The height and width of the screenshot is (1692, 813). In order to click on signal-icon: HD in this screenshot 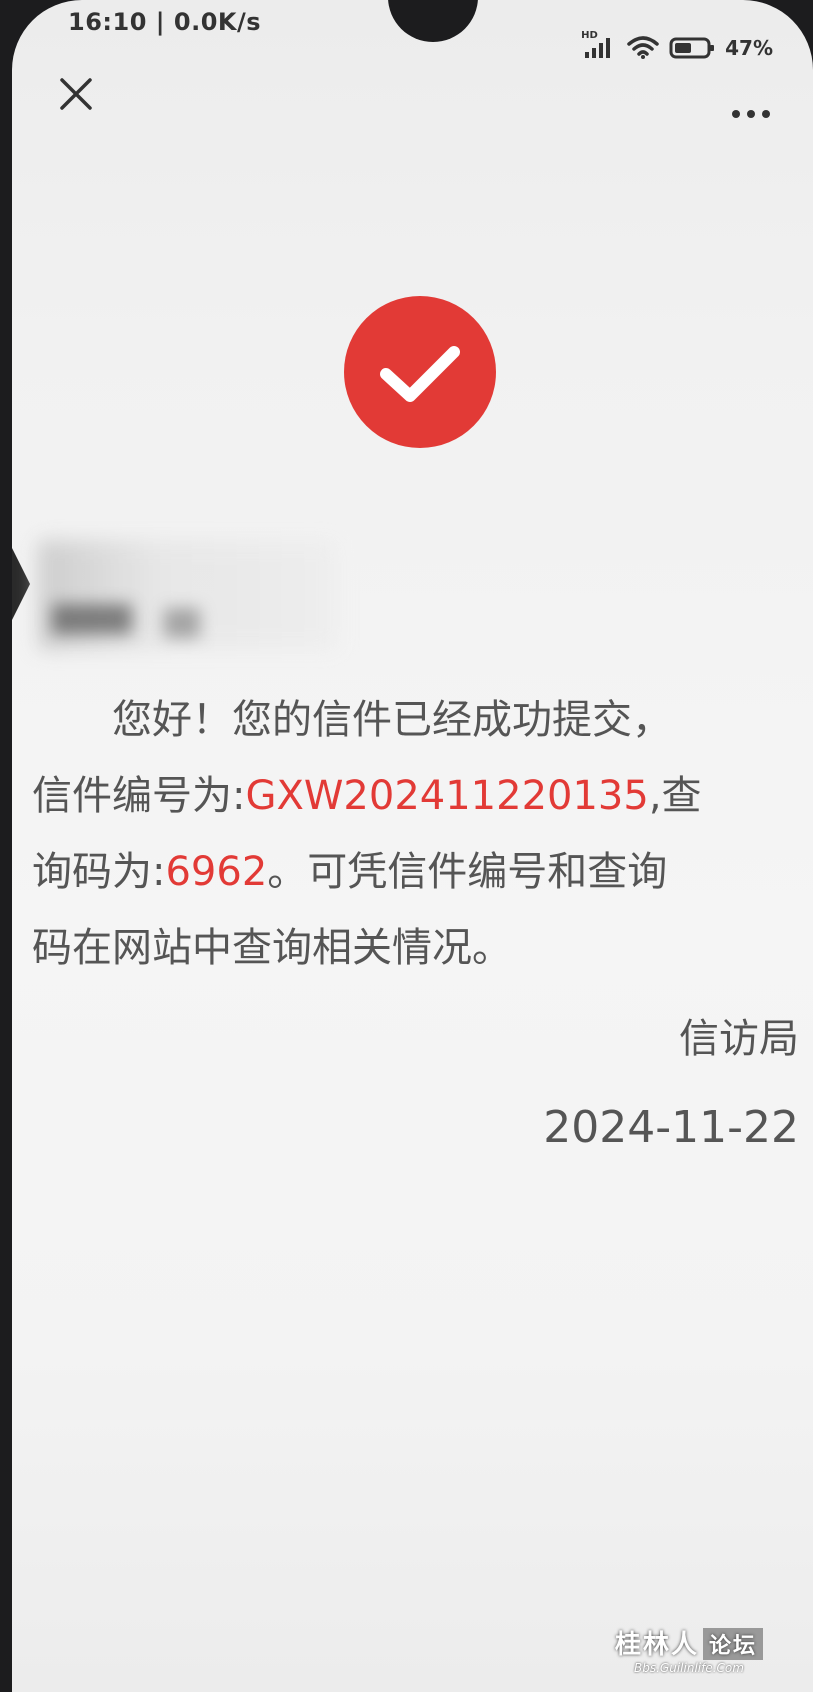, I will do `click(599, 45)`.